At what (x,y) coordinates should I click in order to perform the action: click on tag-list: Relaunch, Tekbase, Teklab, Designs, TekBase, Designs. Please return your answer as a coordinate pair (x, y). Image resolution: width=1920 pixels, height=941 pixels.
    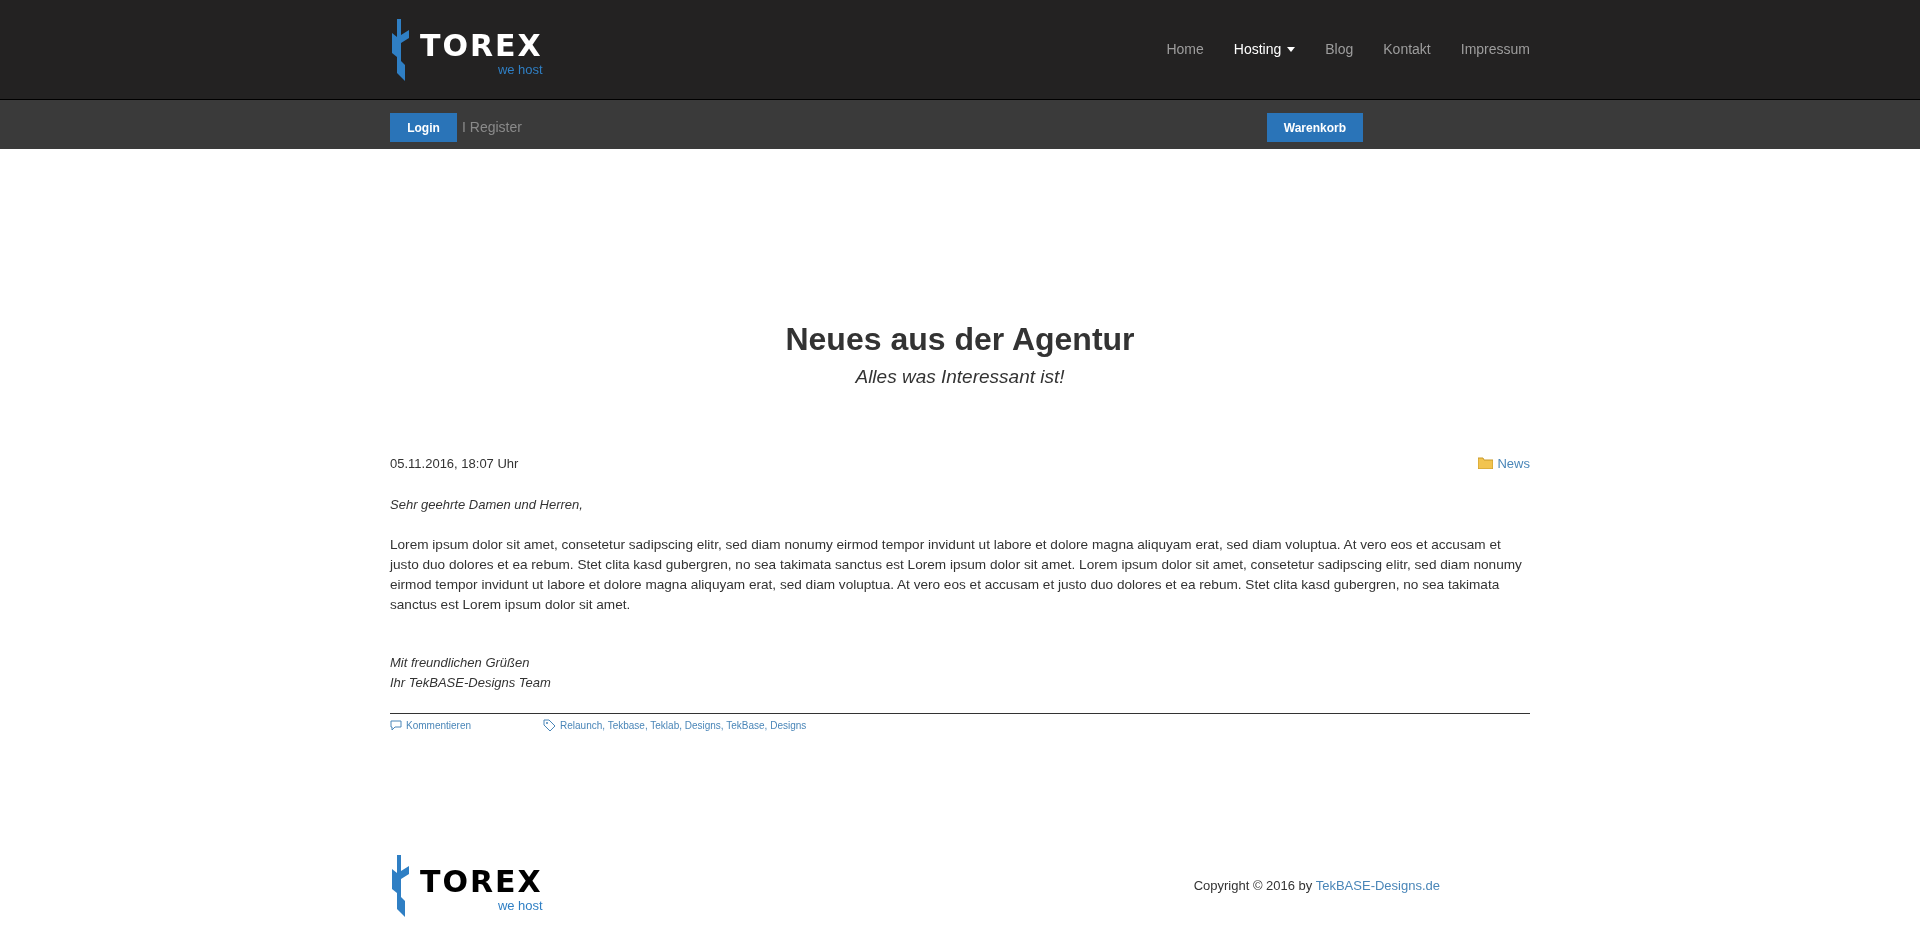
    Looking at the image, I should click on (683, 725).